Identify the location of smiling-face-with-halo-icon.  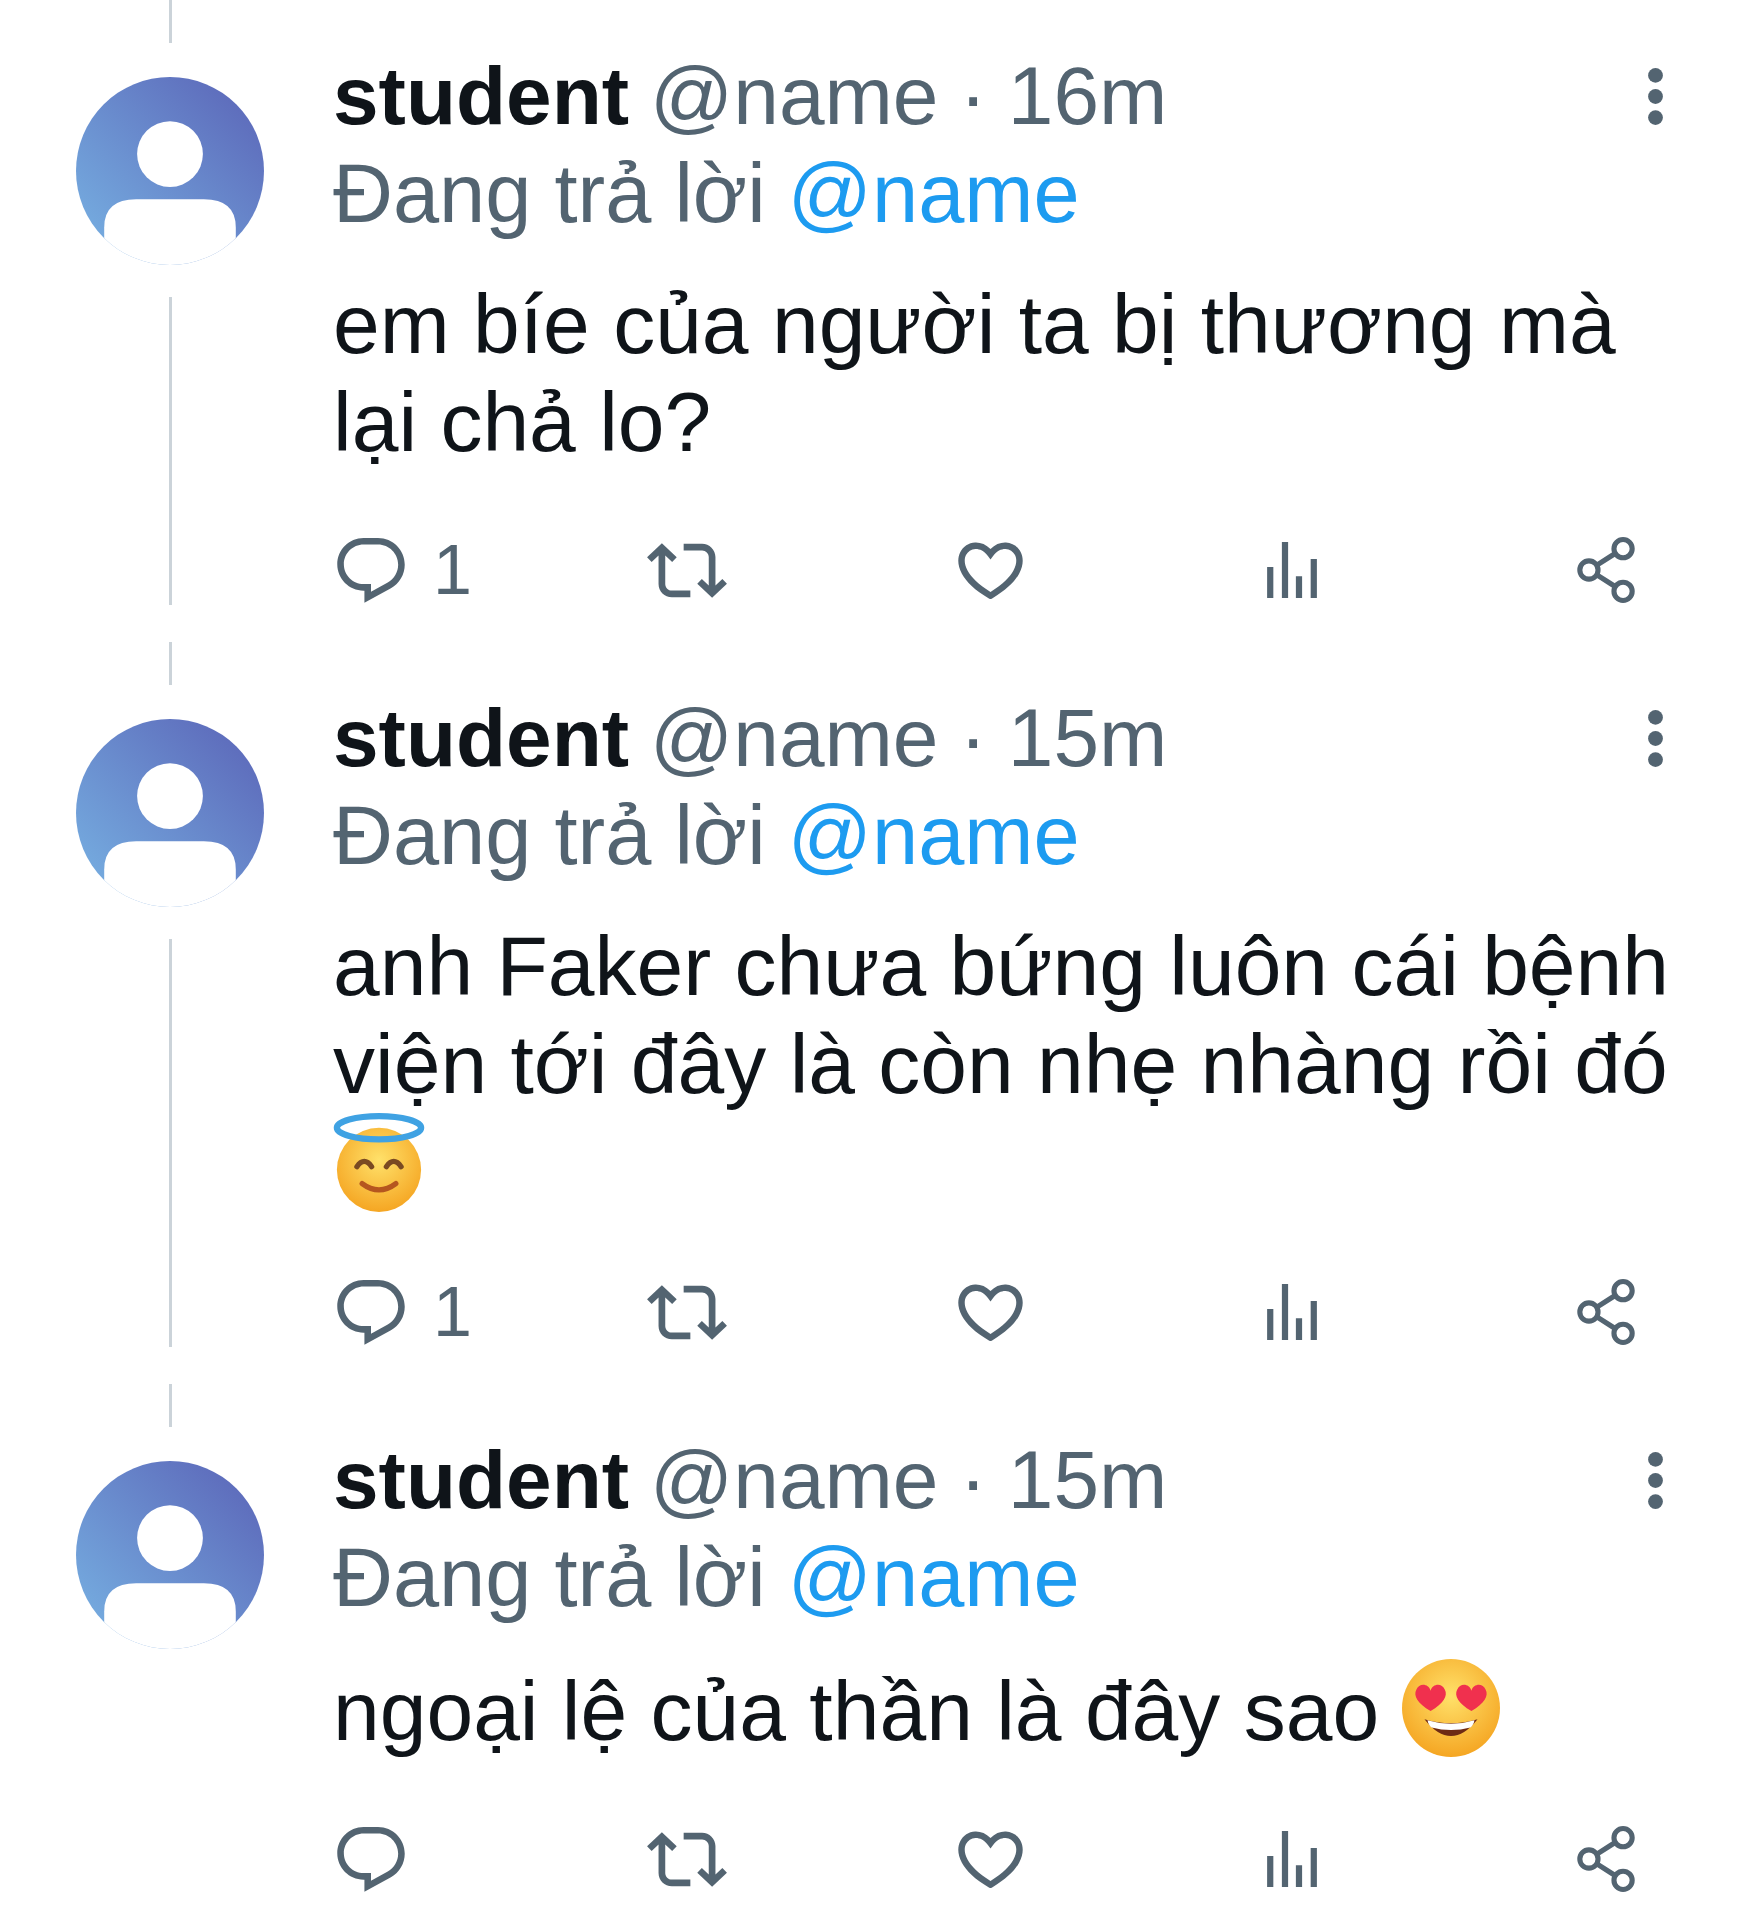
(379, 1163).